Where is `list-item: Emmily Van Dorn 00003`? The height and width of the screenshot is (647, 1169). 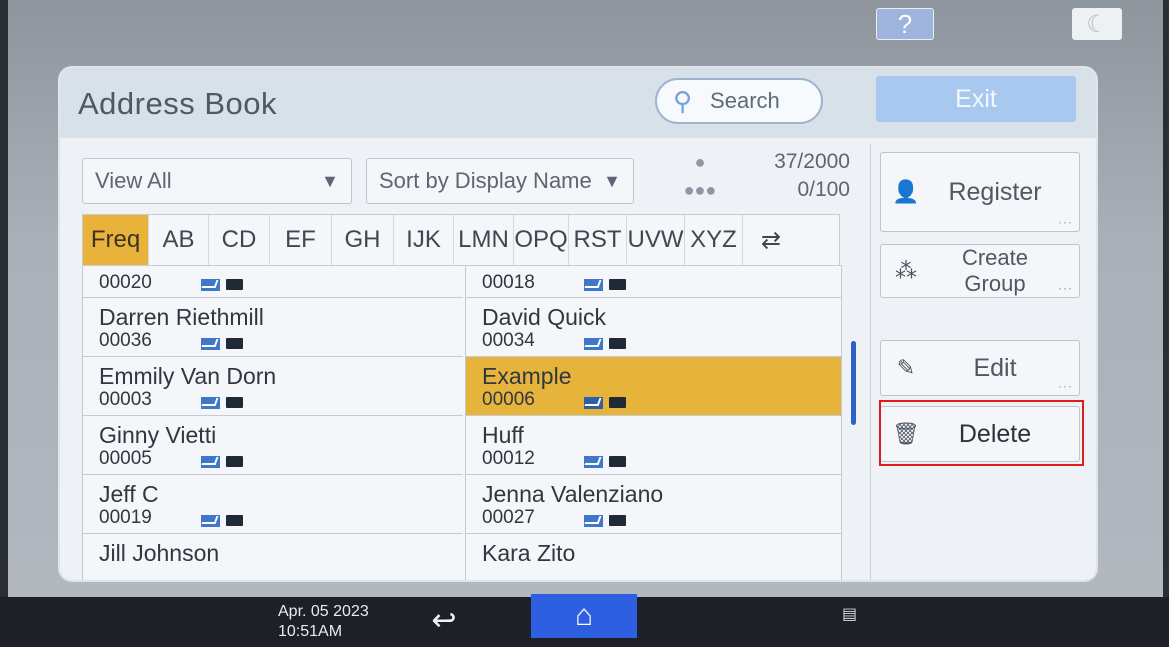 list-item: Emmily Van Dorn 00003 is located at coordinates (273, 386).